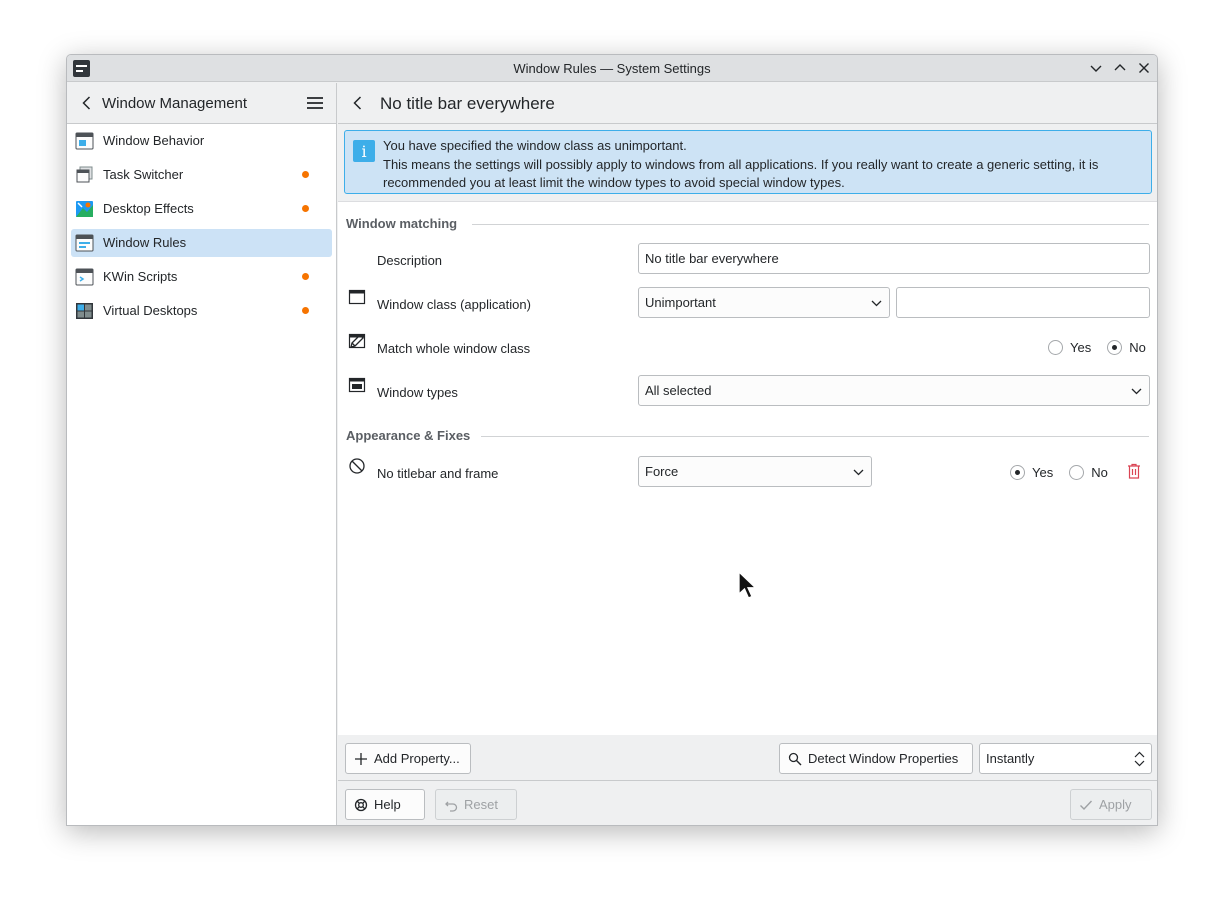 The height and width of the screenshot is (904, 1224). I want to click on sidebar-item-window-behavior: Window Behavior, so click(201, 141).